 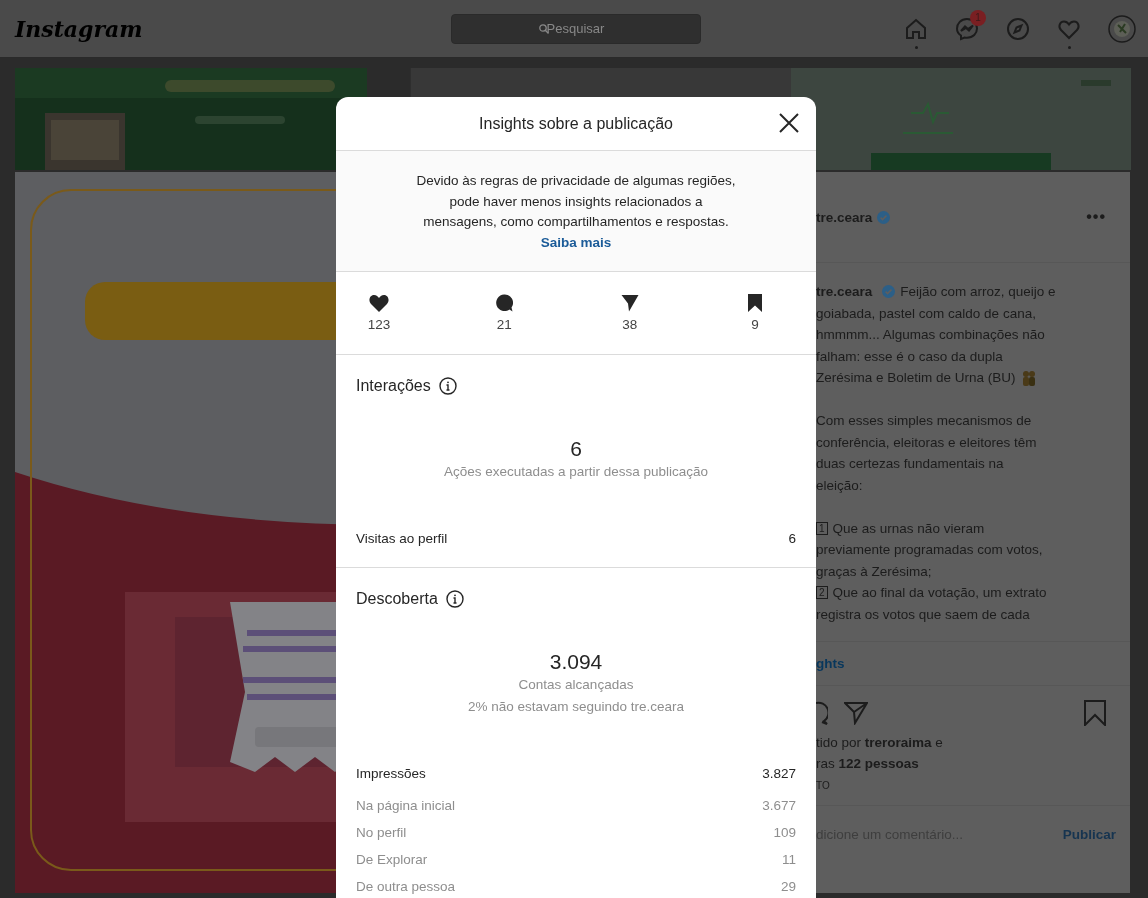 What do you see at coordinates (880, 753) in the screenshot?
I see `liked-by-text: tido por treroraima e ras 122 pessoas` at bounding box center [880, 753].